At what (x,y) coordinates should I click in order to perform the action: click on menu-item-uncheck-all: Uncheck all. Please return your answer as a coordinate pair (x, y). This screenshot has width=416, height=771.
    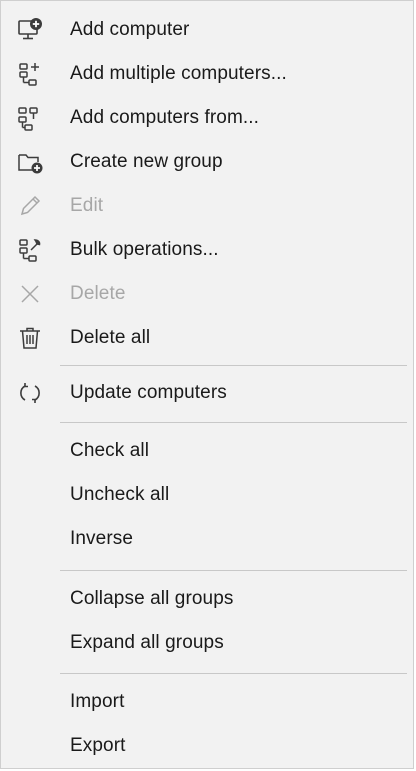
    Looking at the image, I should click on (207, 495).